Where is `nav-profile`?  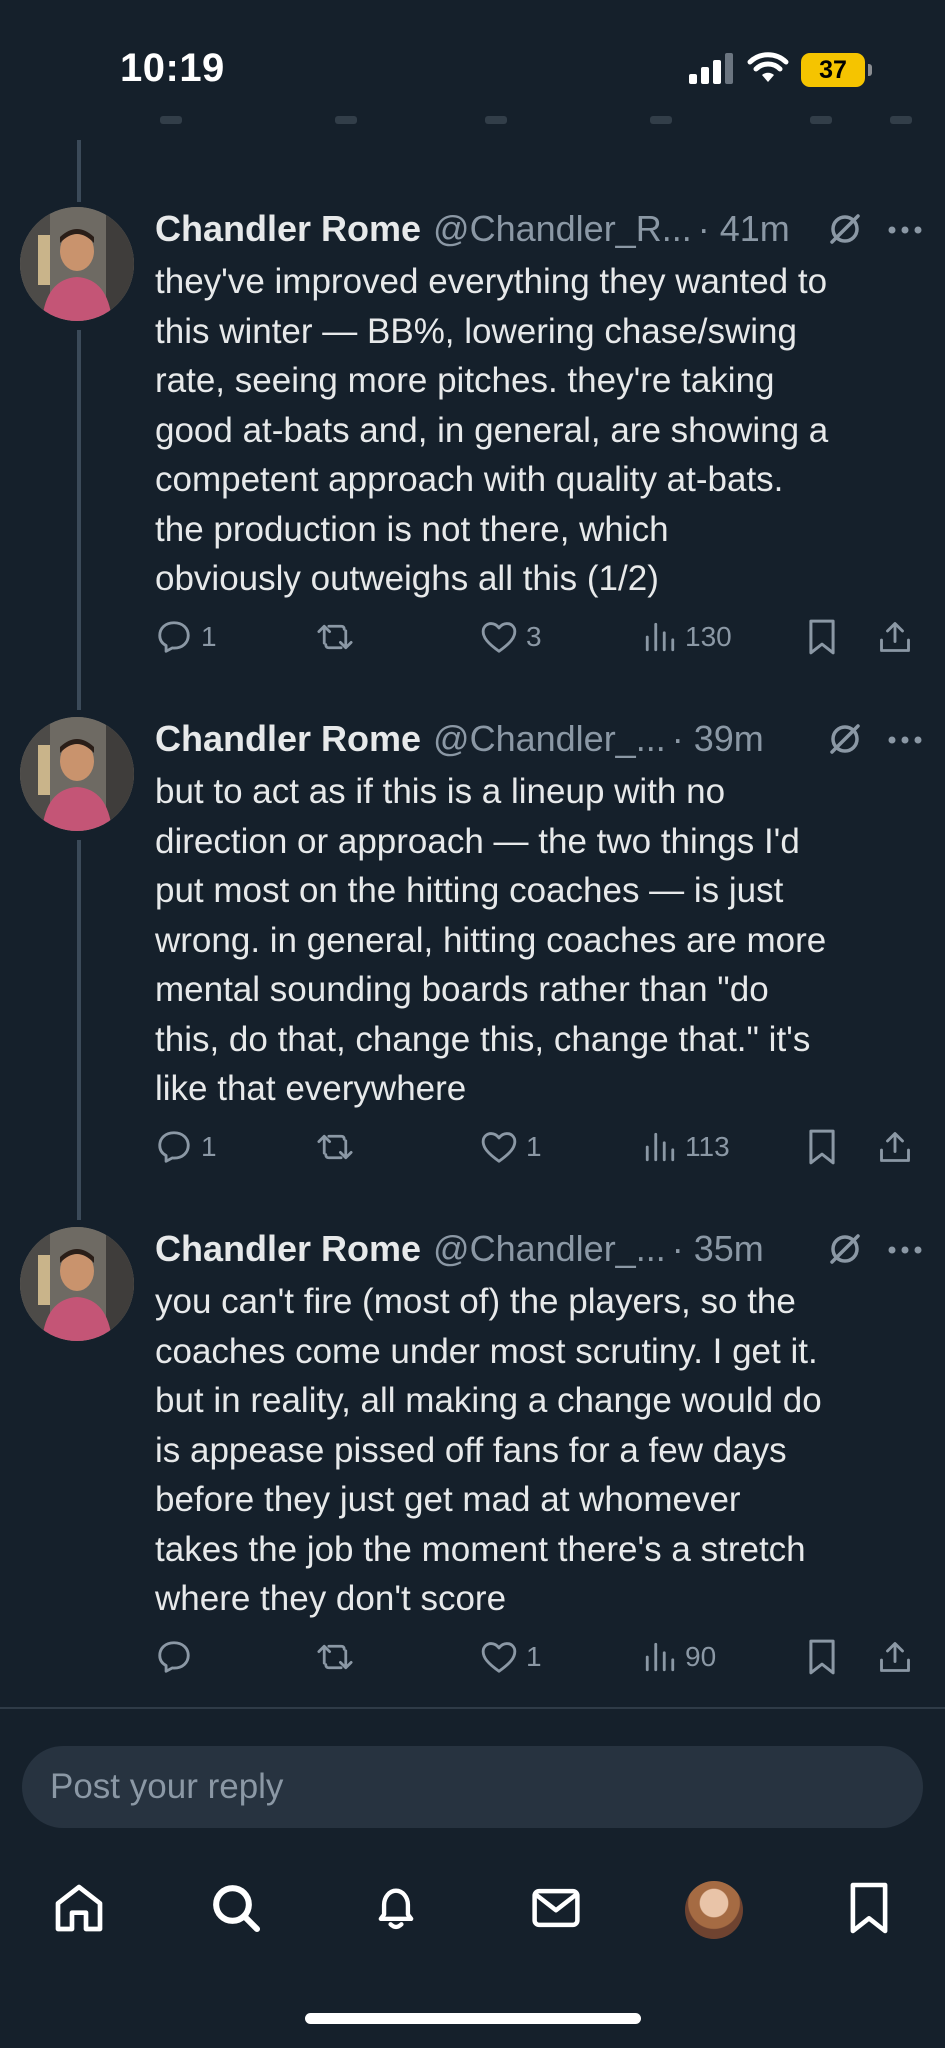 nav-profile is located at coordinates (714, 1910).